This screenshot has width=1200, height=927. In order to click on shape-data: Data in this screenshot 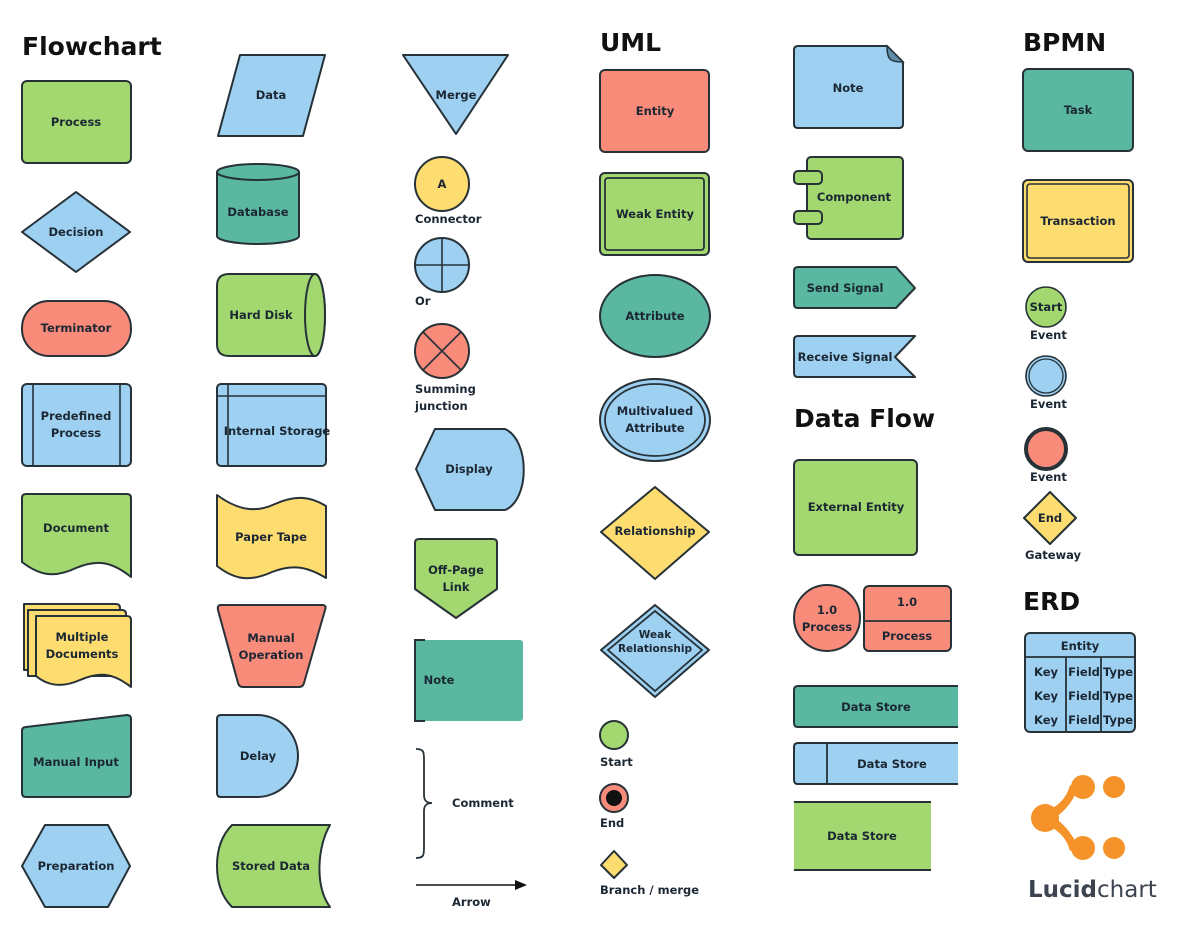, I will do `click(271, 95)`.